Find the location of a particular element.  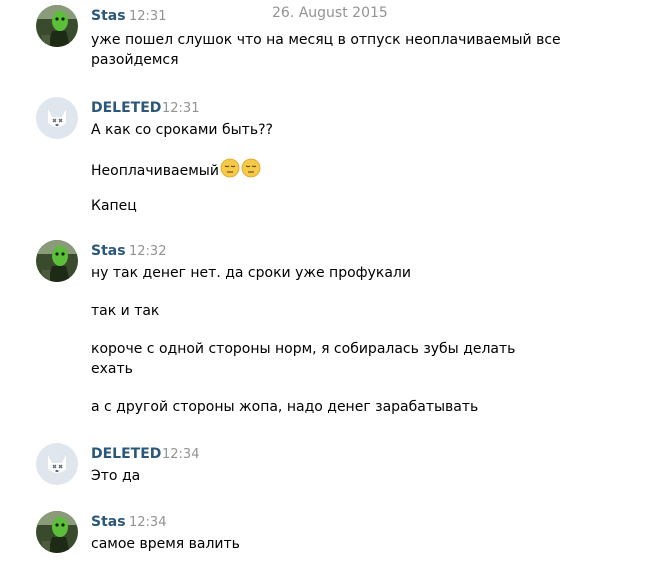

message-text: Неоплачиваемый is located at coordinates (155, 171).